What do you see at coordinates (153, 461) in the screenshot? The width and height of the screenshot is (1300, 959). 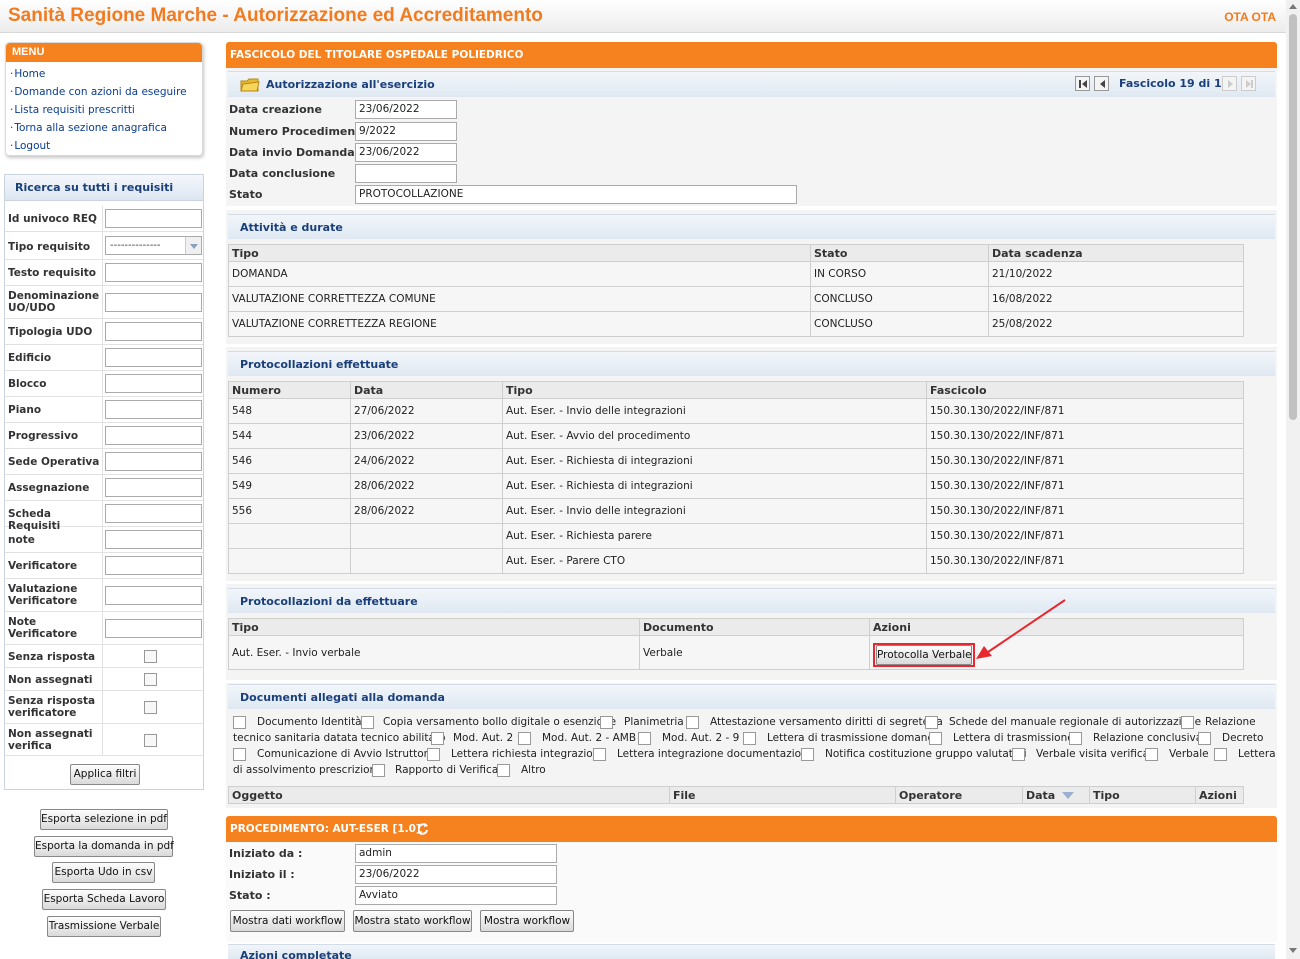 I see `sede-operativa-input` at bounding box center [153, 461].